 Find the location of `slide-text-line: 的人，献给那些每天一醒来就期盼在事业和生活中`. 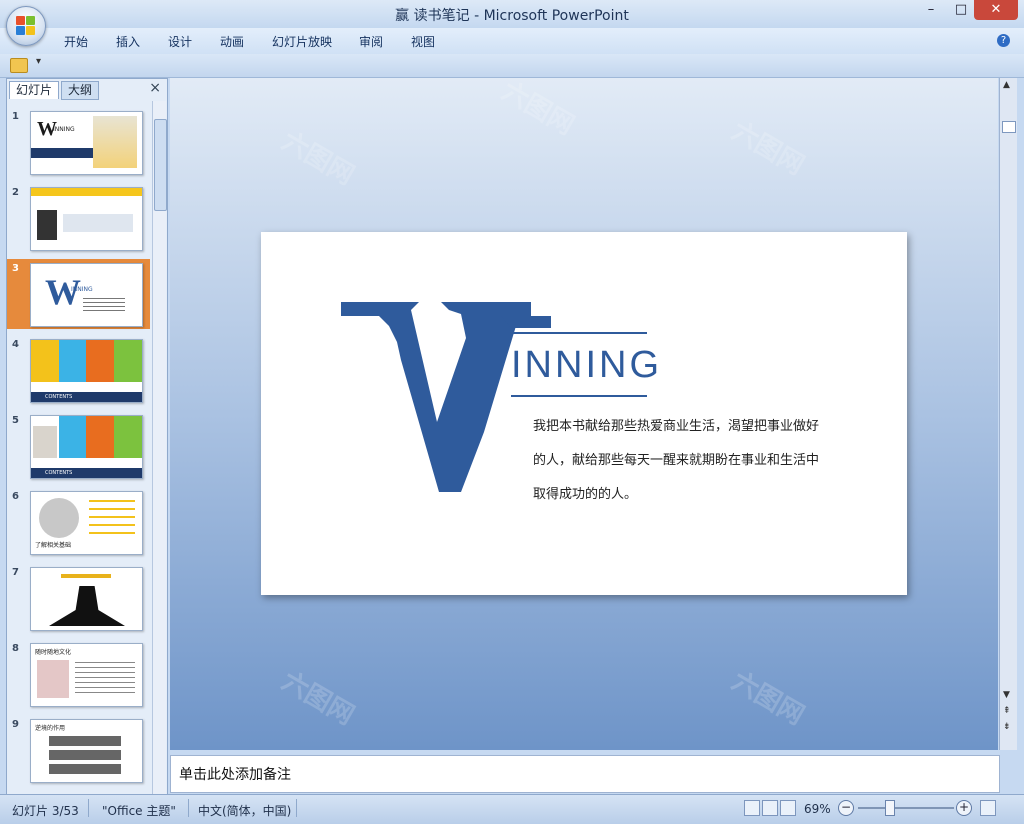

slide-text-line: 的人，献给那些每天一醒来就期盼在事业和生活中 is located at coordinates (676, 460).